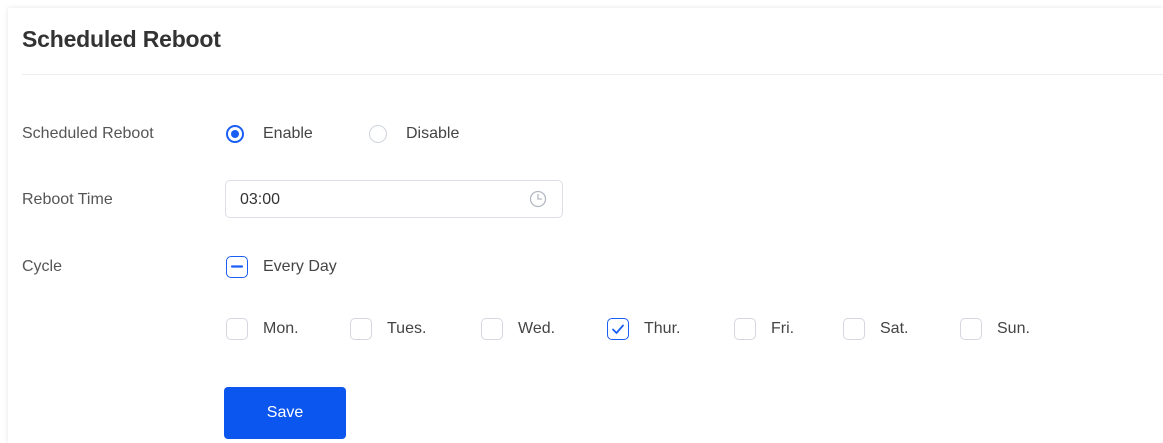 Image resolution: width=1163 pixels, height=443 pixels. Describe the element at coordinates (1013, 329) in the screenshot. I see `day-label-sun: Sun.` at that location.